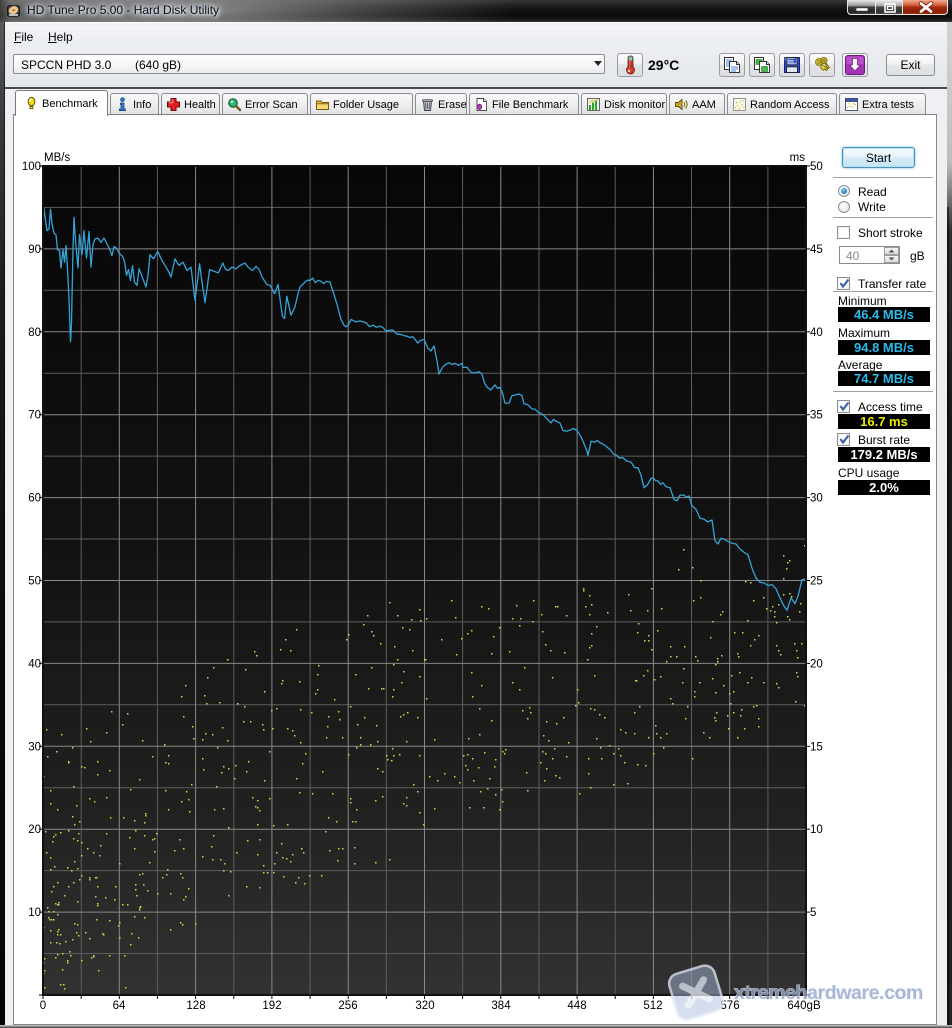 Image resolution: width=952 pixels, height=1028 pixels. Describe the element at coordinates (34, 333) in the screenshot. I see `svg-text: 80` at that location.